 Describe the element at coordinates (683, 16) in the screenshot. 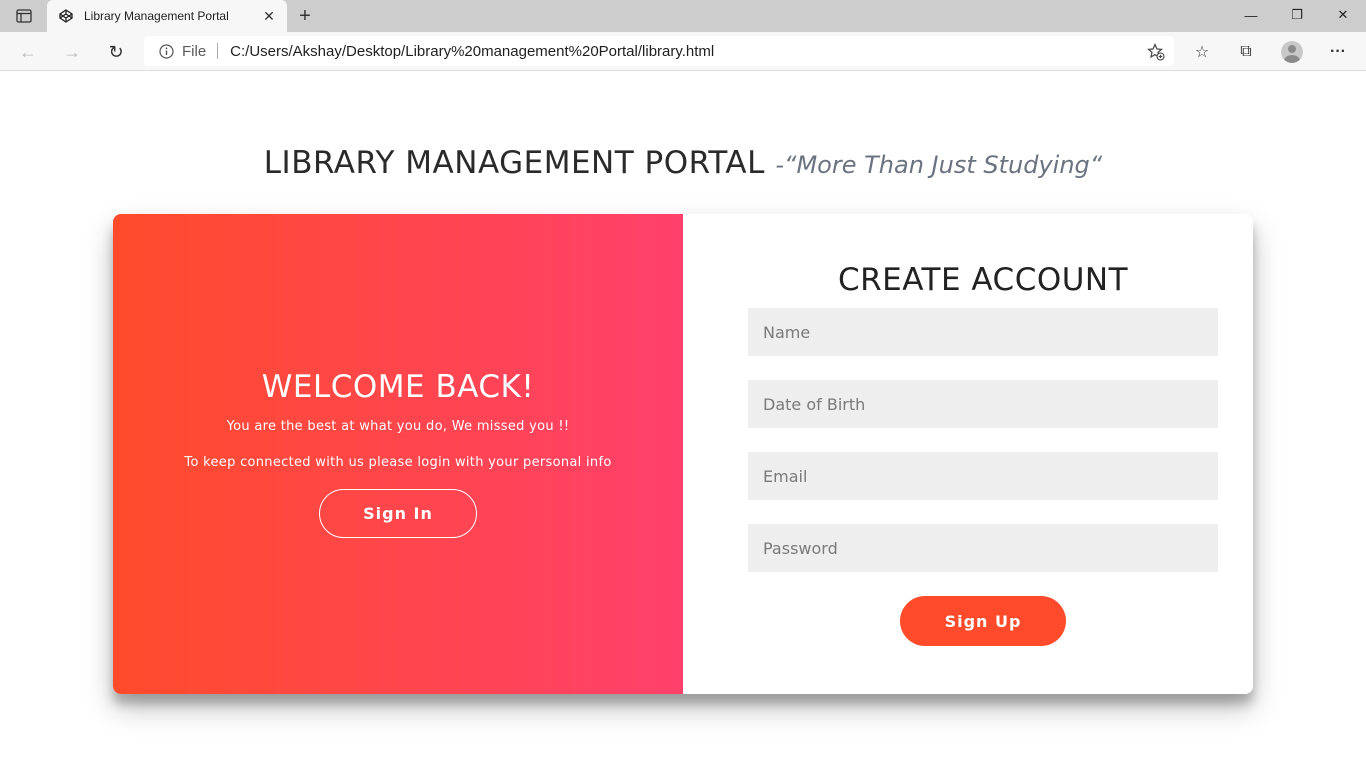

I see `tab-strip: Library Management Portal ✕ + — ❐ ✕` at that location.